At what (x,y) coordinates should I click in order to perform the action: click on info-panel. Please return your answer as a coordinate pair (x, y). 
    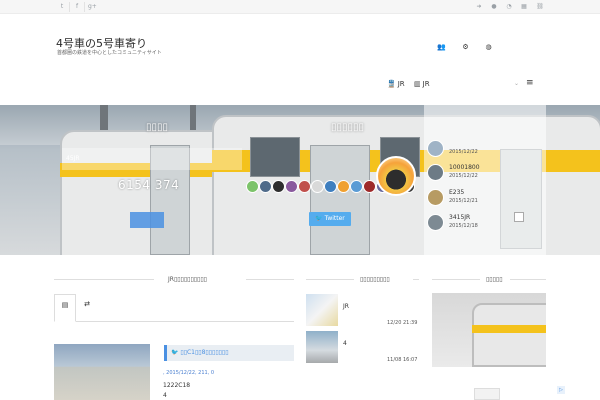
    Looking at the image, I should click on (152, 159).